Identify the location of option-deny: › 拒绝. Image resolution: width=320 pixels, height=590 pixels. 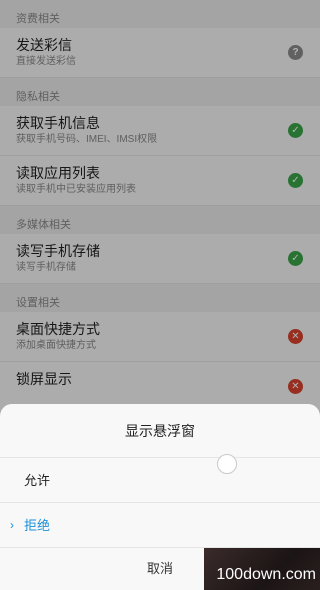
(160, 525).